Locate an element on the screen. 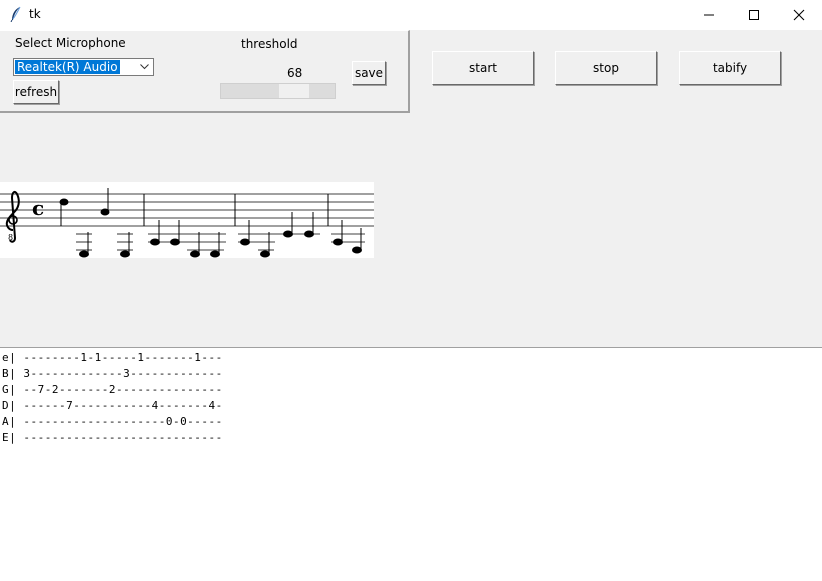 The width and height of the screenshot is (822, 581). tab-line-e: e| --------1-1-----1-------1--- is located at coordinates (112, 357).